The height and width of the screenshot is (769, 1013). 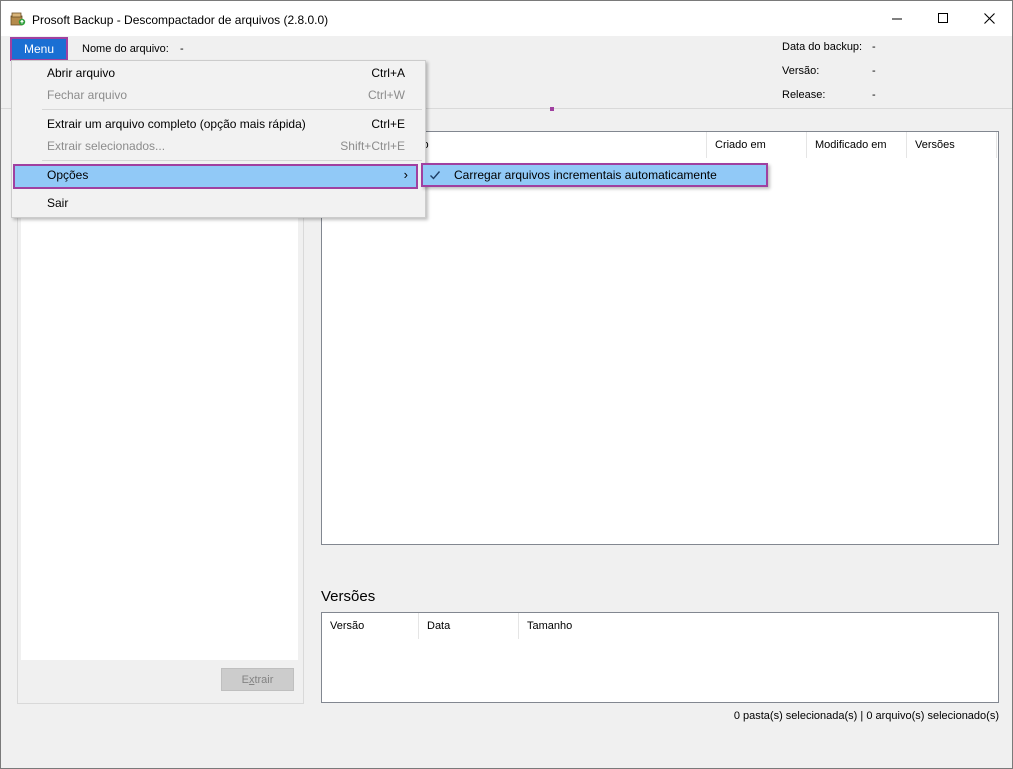 What do you see at coordinates (58, 203) in the screenshot?
I see `menu-item-label: Sair` at bounding box center [58, 203].